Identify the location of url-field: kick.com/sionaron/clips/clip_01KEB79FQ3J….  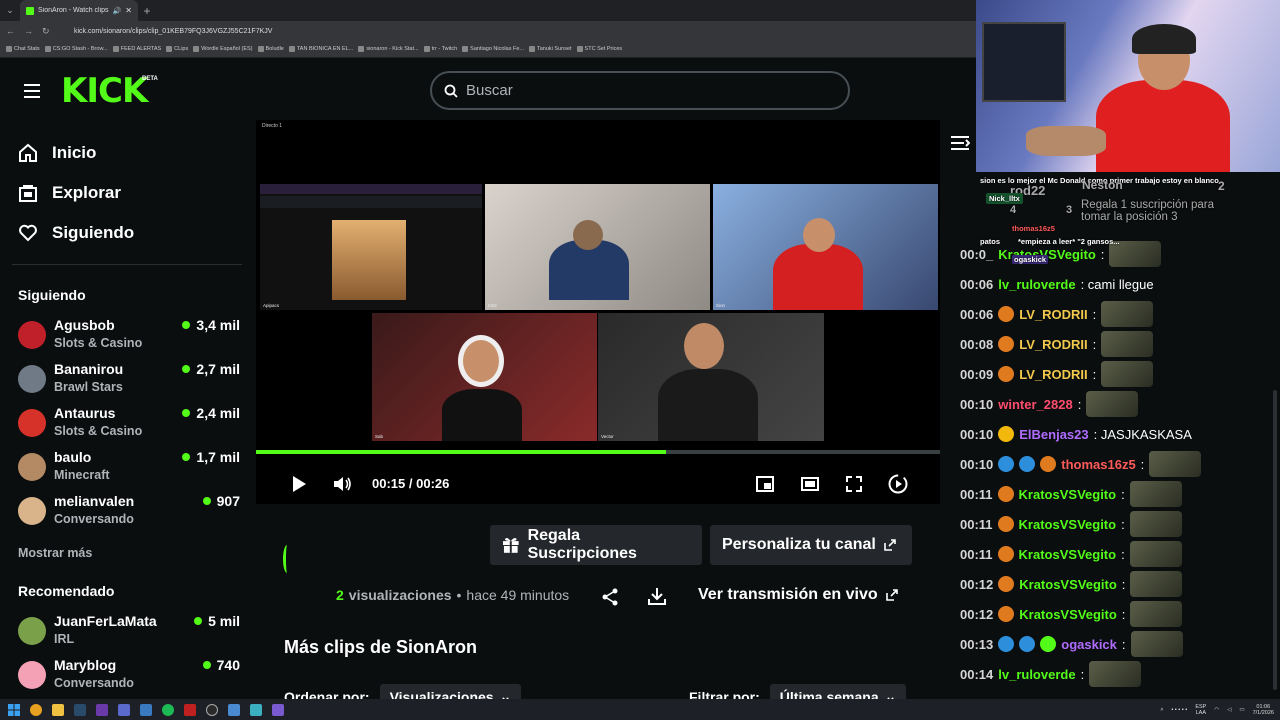
(173, 31).